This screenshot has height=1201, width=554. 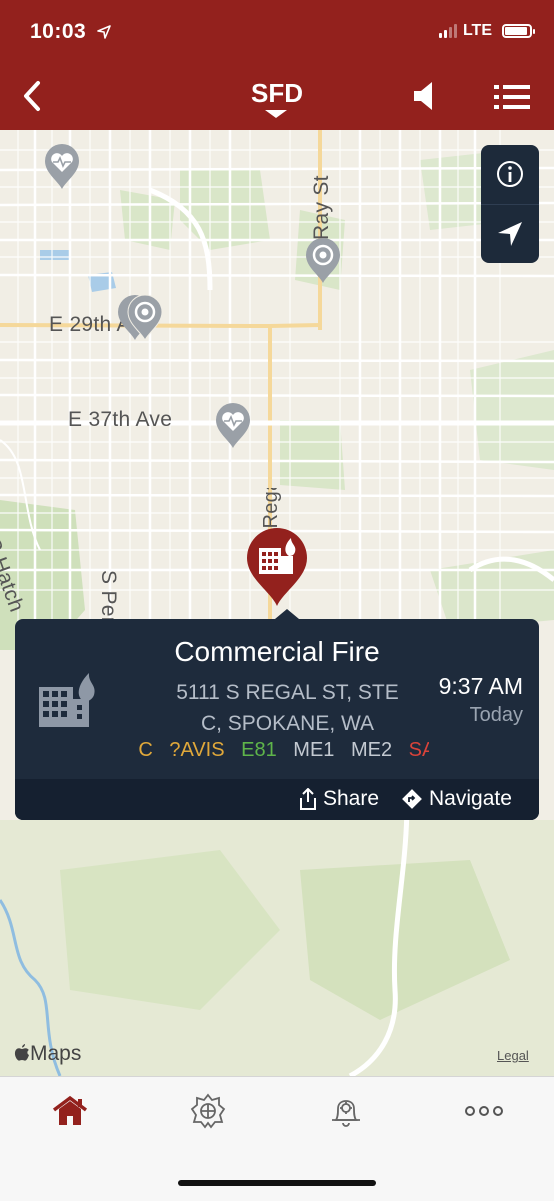 What do you see at coordinates (518, 31) in the screenshot?
I see `battery-icon` at bounding box center [518, 31].